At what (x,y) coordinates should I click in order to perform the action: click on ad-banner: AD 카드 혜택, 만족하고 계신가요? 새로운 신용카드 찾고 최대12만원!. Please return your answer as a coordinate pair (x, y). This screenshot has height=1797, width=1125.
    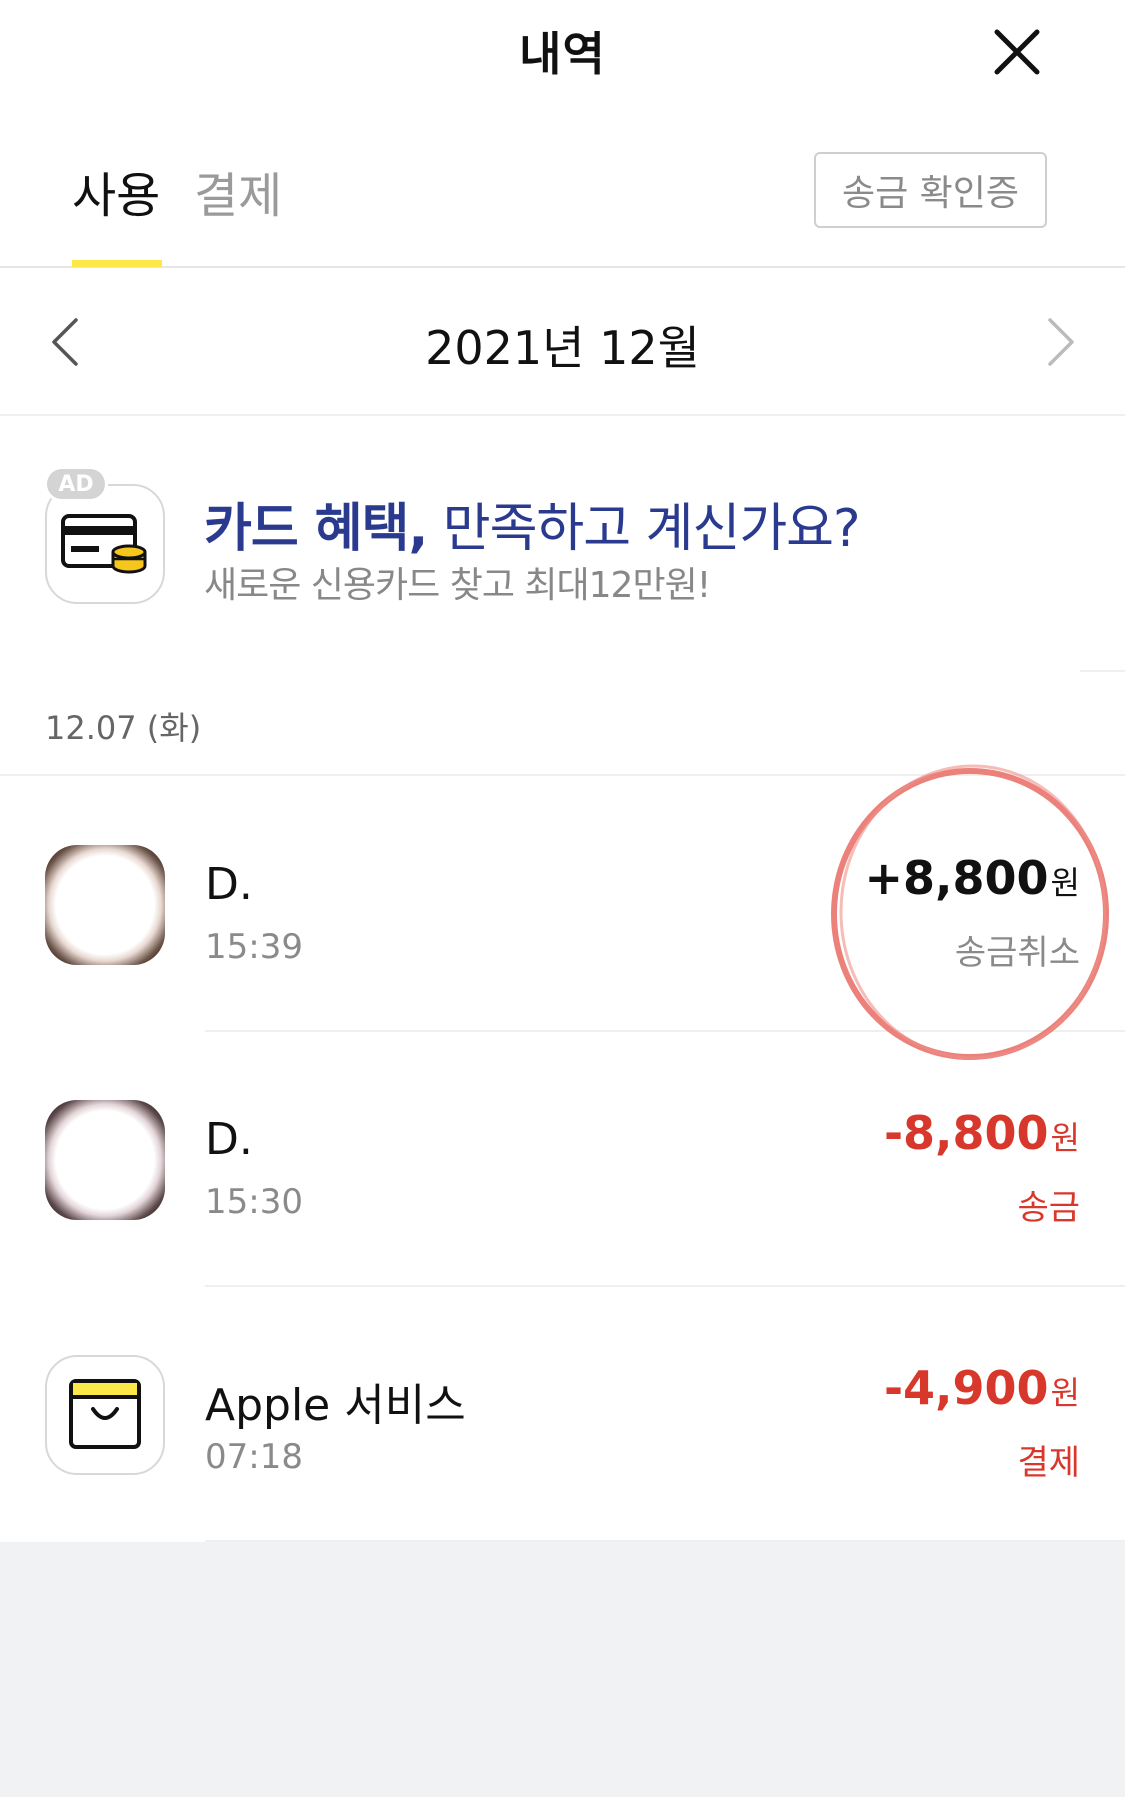
    Looking at the image, I should click on (562, 544).